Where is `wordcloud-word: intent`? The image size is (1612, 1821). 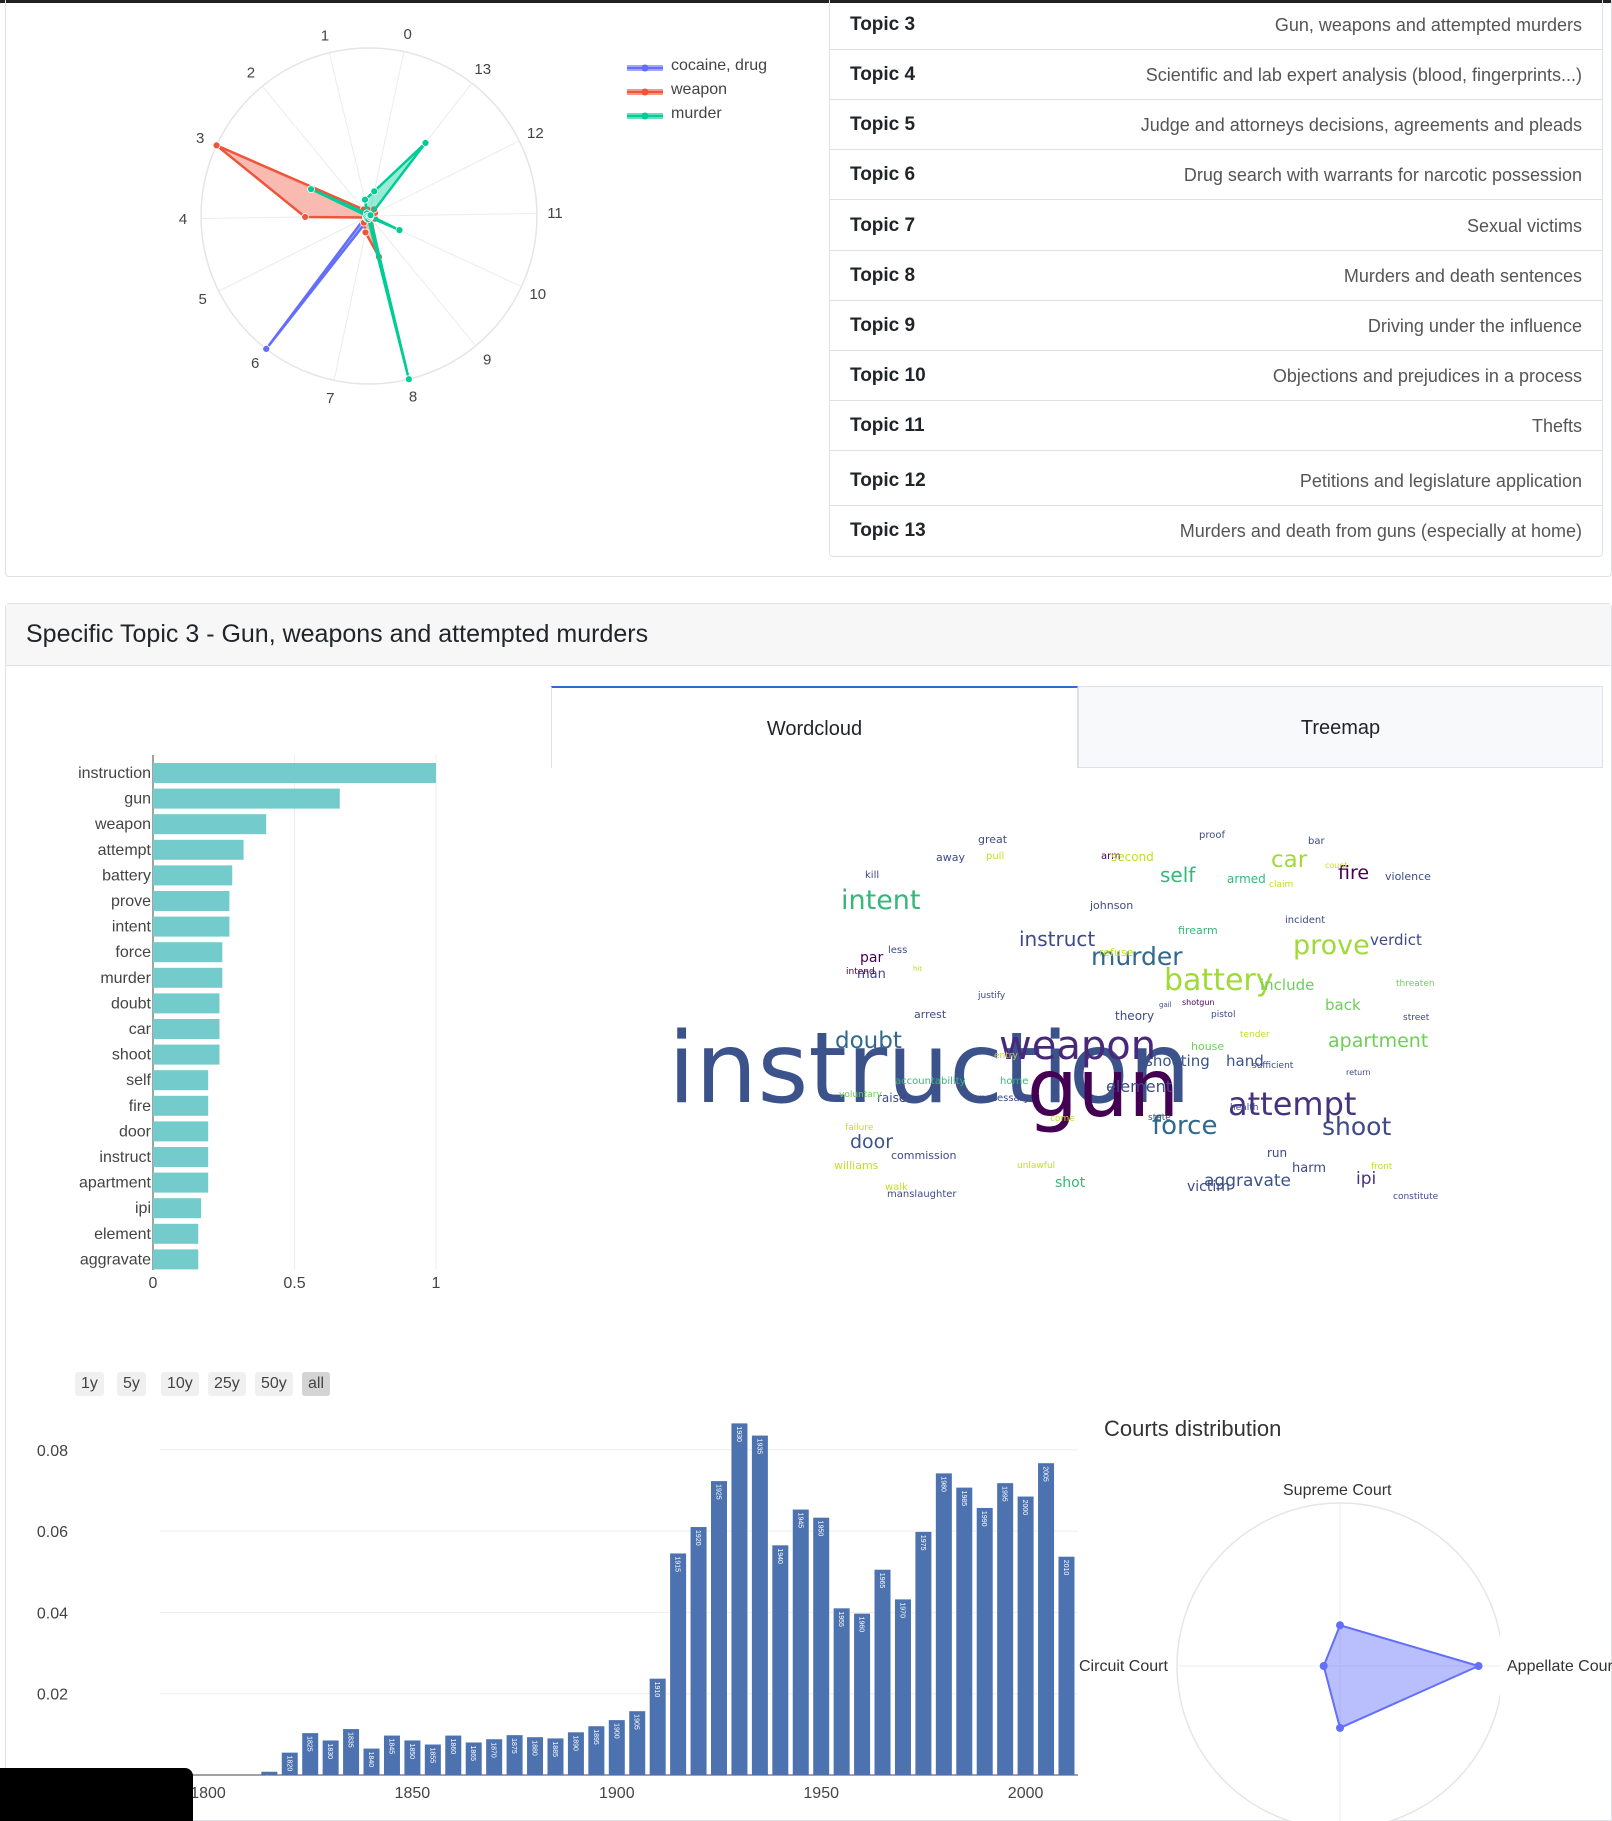
wordcloud-word: intent is located at coordinates (881, 901).